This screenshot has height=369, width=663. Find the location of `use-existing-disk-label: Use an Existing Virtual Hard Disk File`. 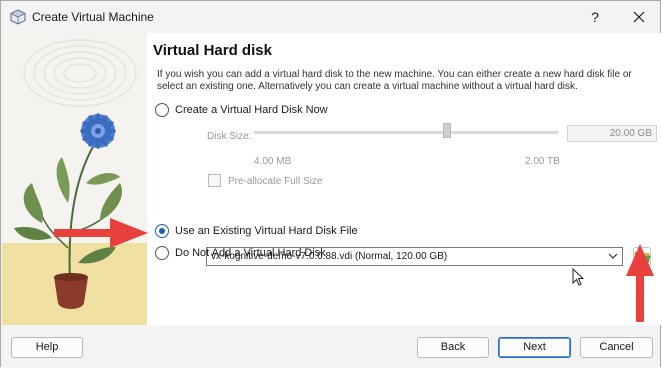

use-existing-disk-label: Use an Existing Virtual Hard Disk File is located at coordinates (266, 231).